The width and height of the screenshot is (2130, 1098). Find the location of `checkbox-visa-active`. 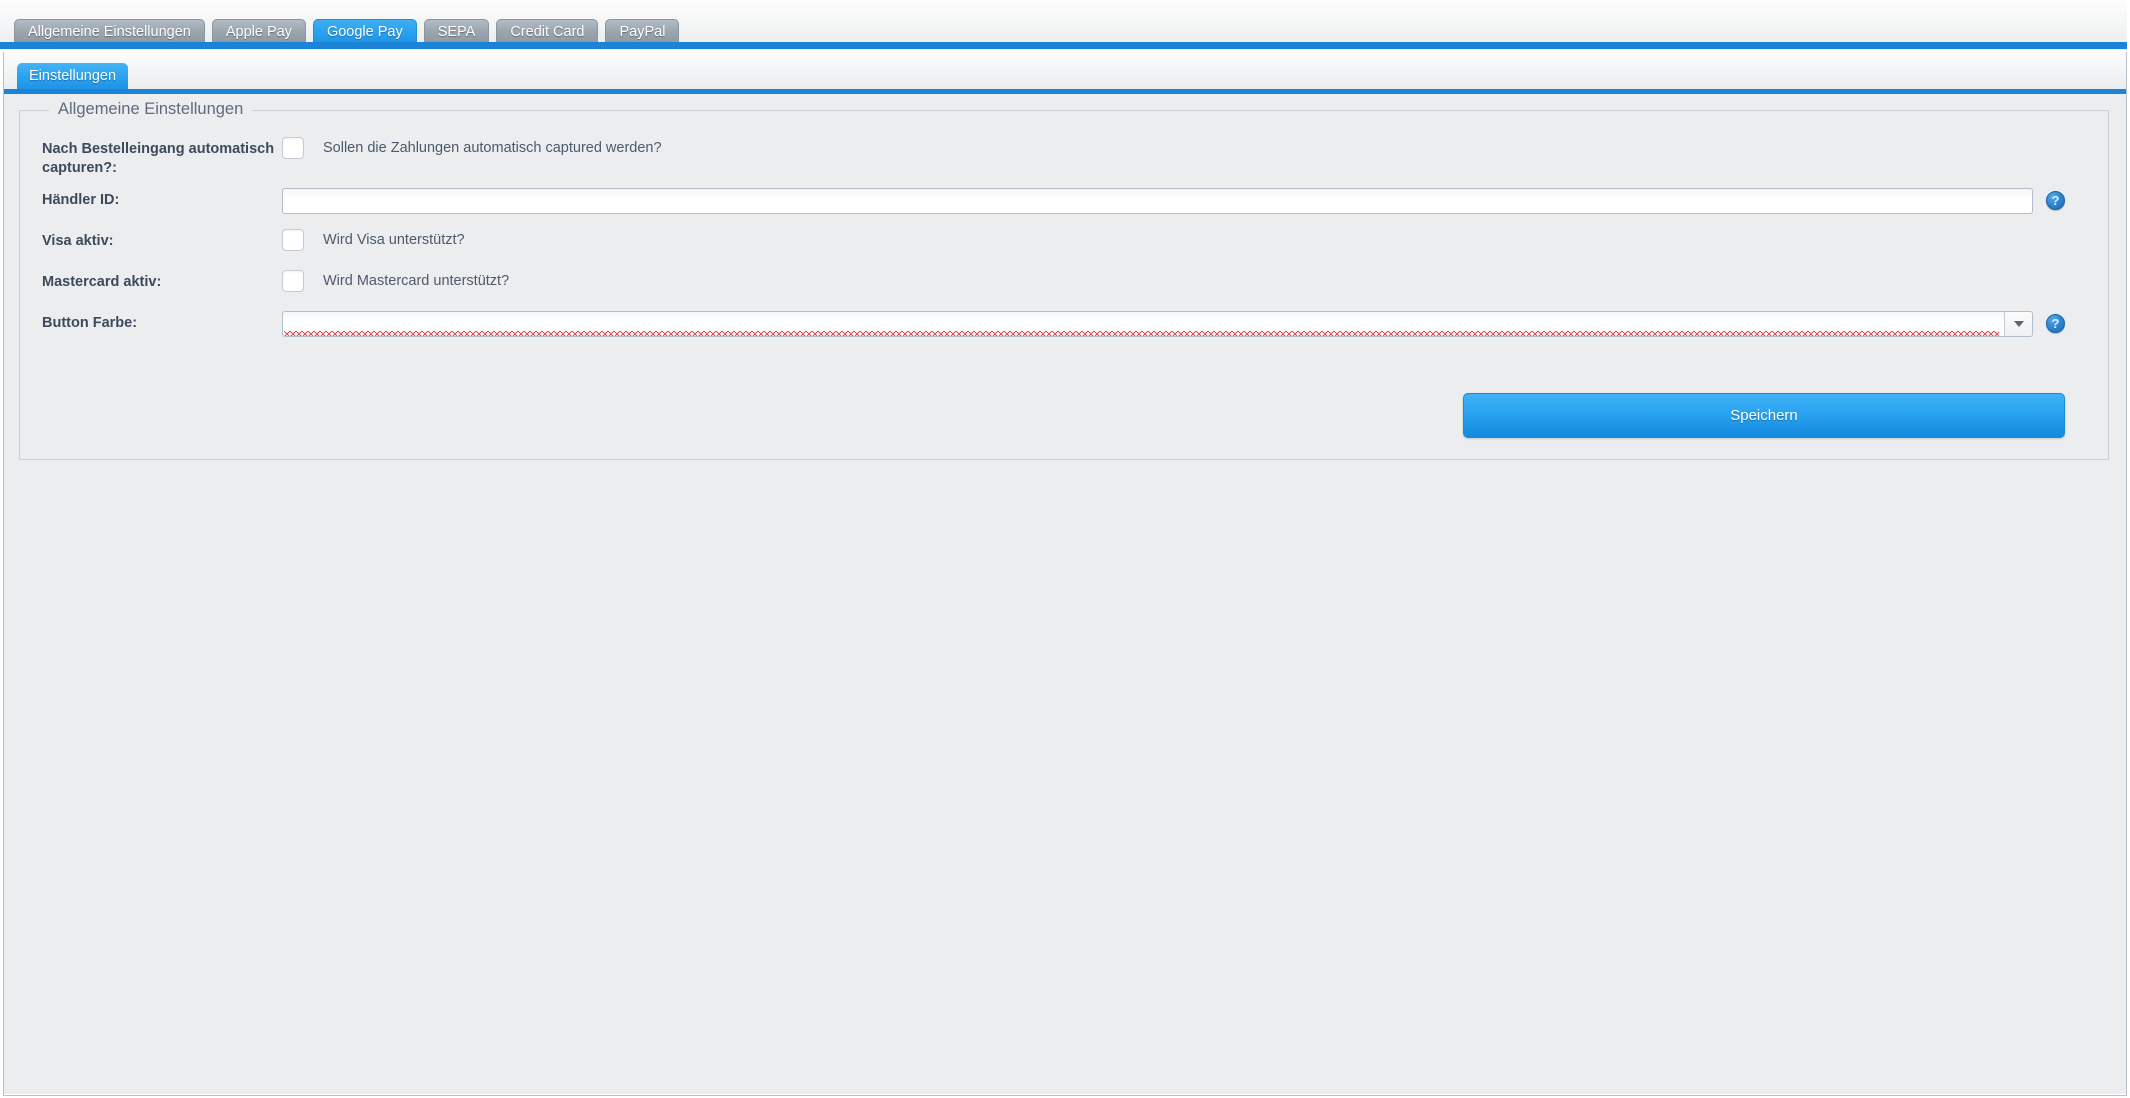

checkbox-visa-active is located at coordinates (293, 240).